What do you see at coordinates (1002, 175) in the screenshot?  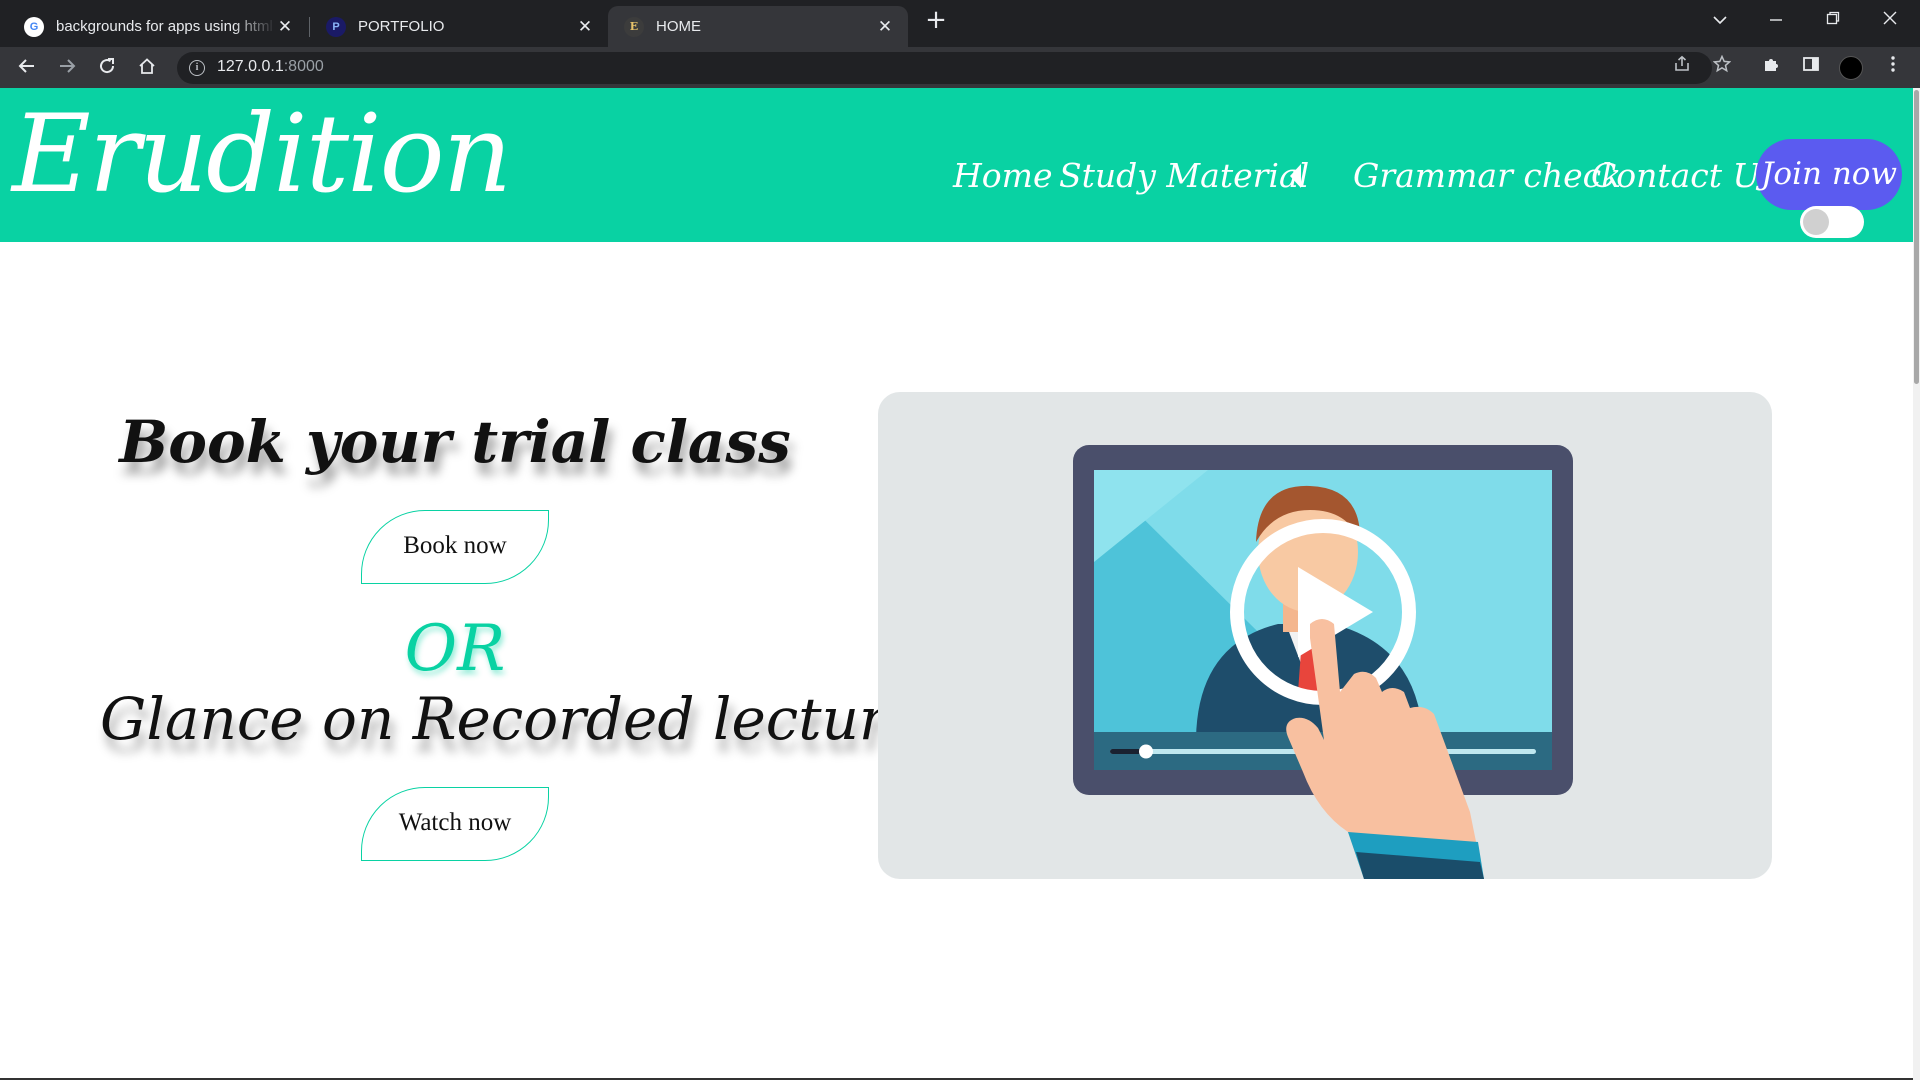 I see `nav-home: Home` at bounding box center [1002, 175].